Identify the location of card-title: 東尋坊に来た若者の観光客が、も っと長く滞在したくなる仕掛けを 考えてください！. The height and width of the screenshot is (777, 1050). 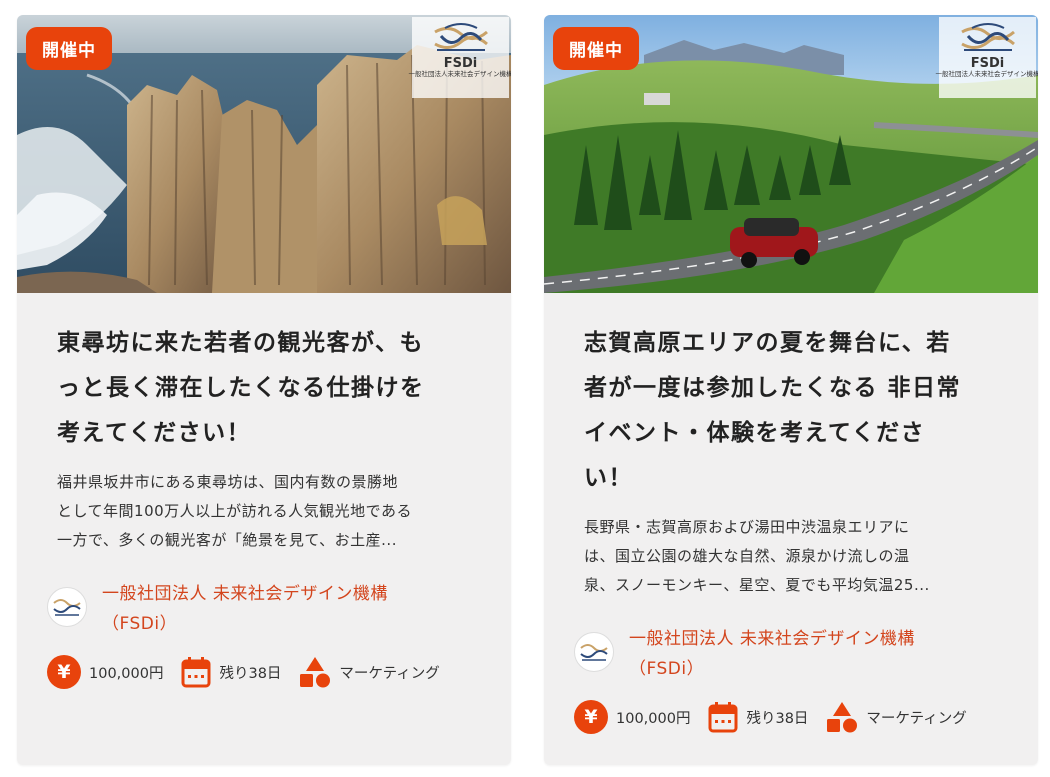
(264, 388).